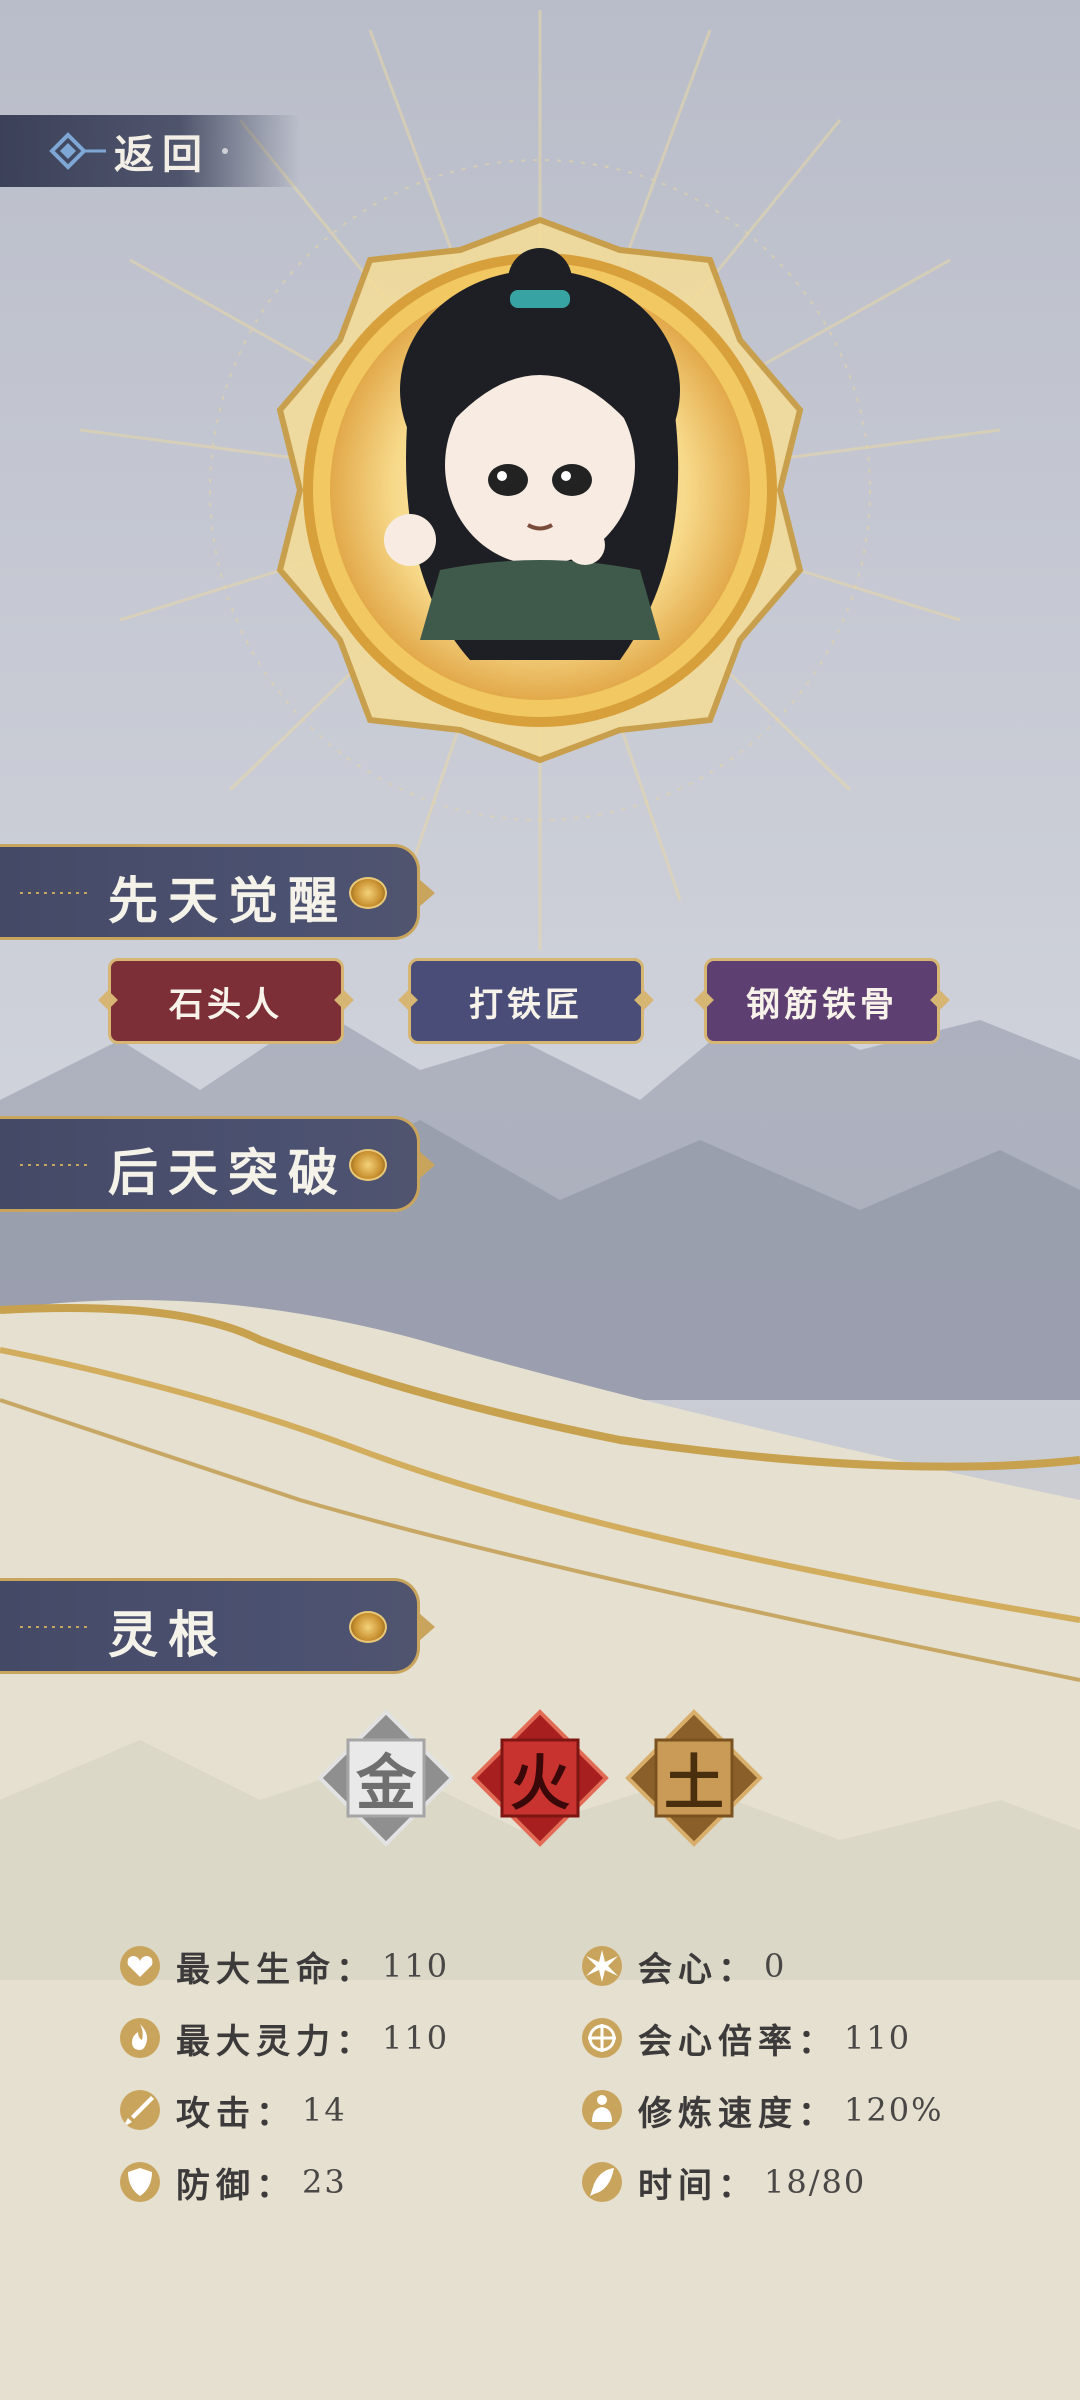 The image size is (1080, 2400). What do you see at coordinates (815, 2182) in the screenshot?
I see `stat-value: 18/80` at bounding box center [815, 2182].